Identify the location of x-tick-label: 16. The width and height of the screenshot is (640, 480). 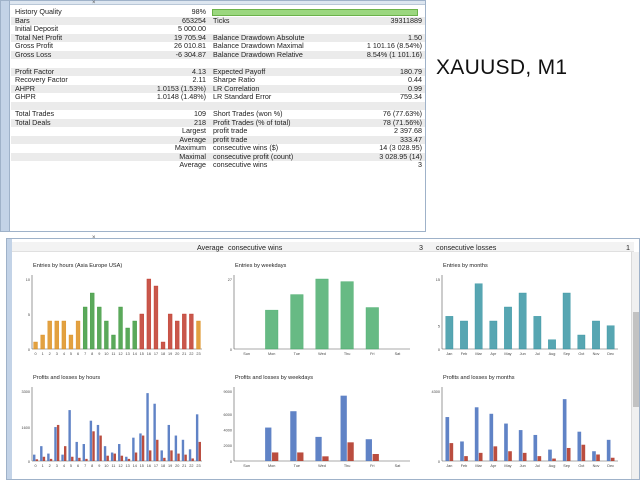
(149, 354).